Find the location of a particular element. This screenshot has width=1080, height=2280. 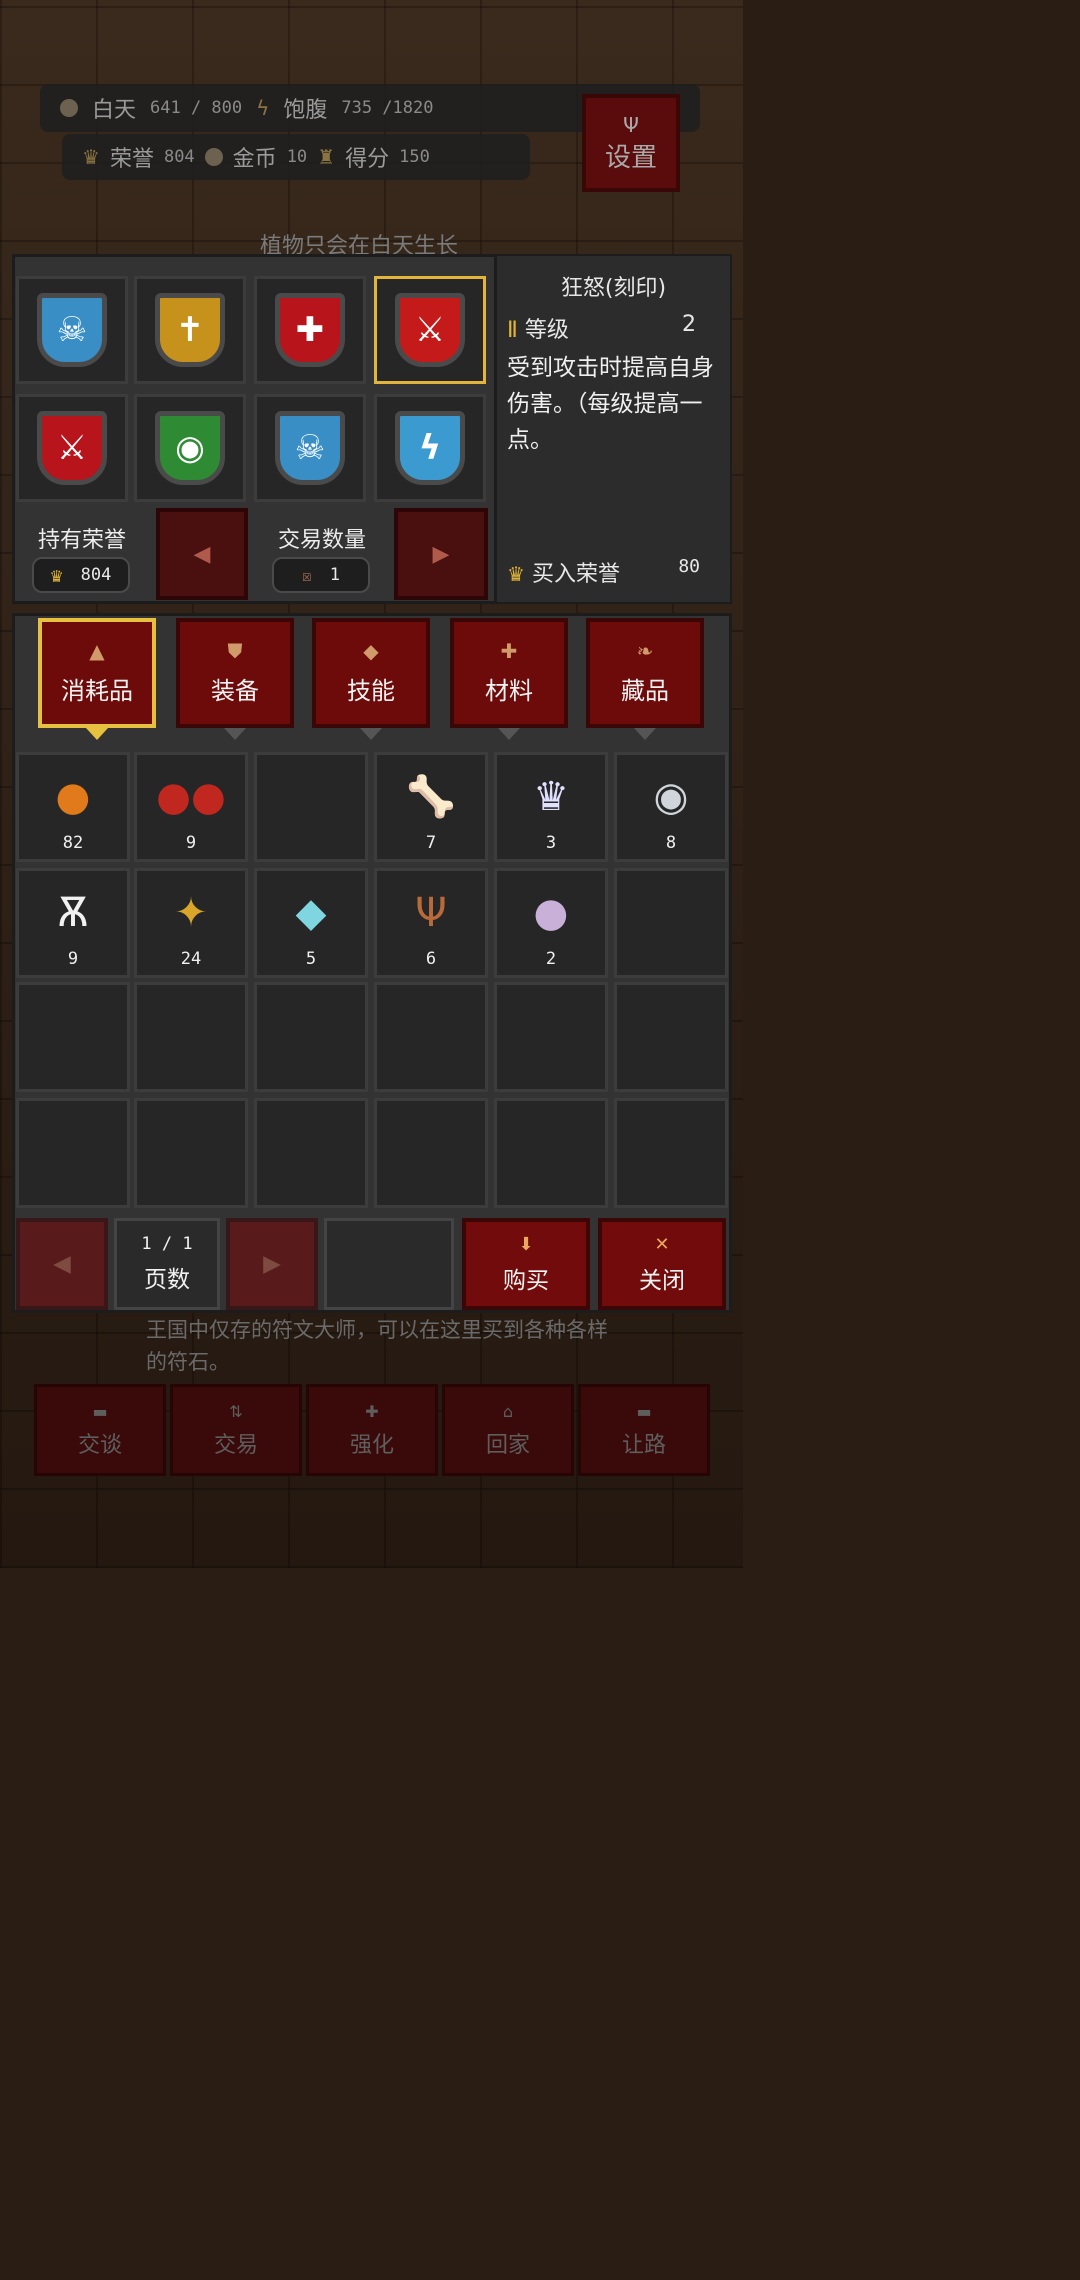

blue-lightning-rune-icon: ϟ is located at coordinates (430, 448).